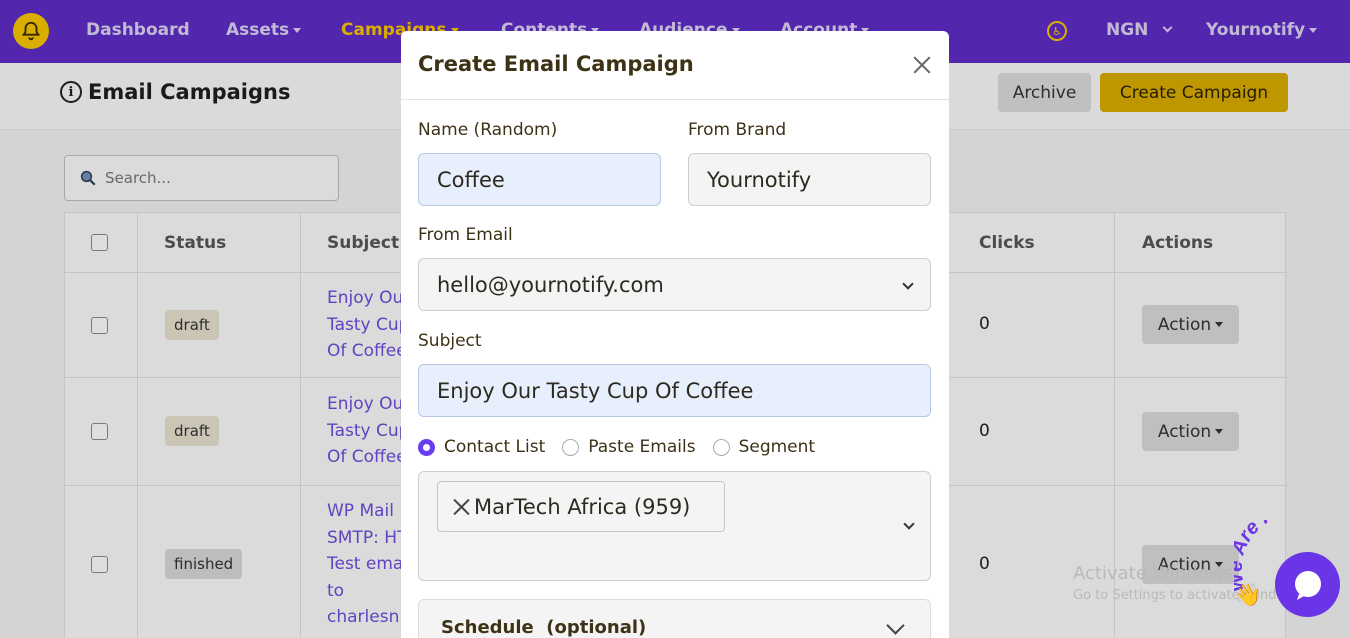  Describe the element at coordinates (450, 341) in the screenshot. I see `subject-label: Subject` at that location.